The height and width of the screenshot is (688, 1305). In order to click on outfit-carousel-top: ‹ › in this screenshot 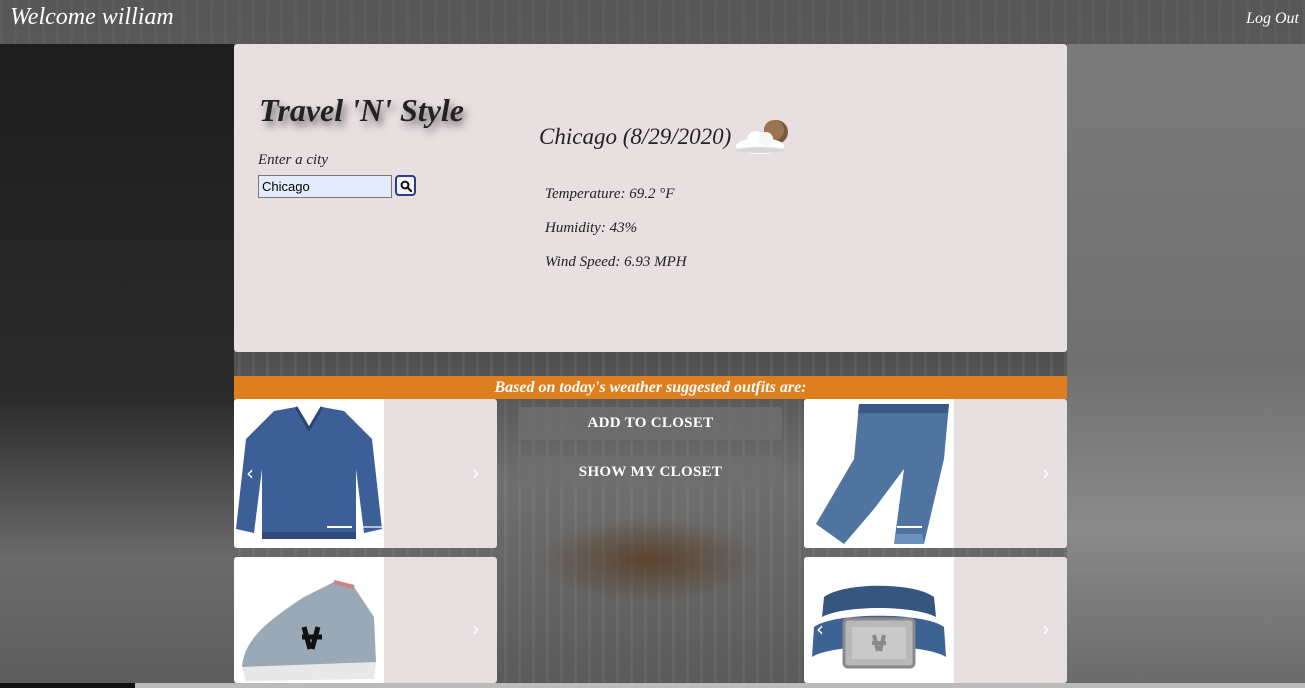, I will do `click(365, 473)`.